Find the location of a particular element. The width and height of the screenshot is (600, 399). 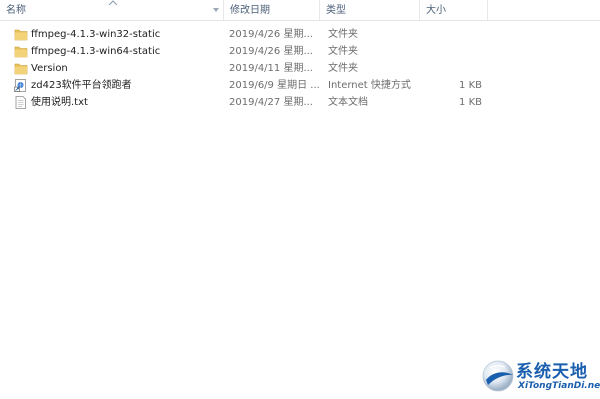

column-header-size-label: 大小 is located at coordinates (436, 10).